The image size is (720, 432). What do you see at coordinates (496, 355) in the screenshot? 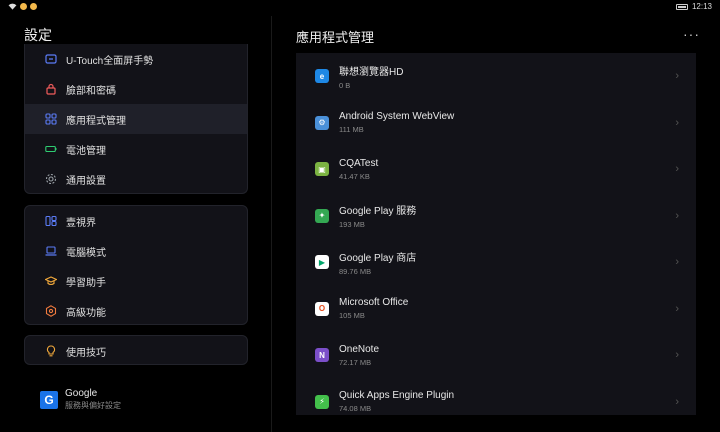
I see `app-row-onenote: N OneNote 72.17 MB ›` at bounding box center [496, 355].